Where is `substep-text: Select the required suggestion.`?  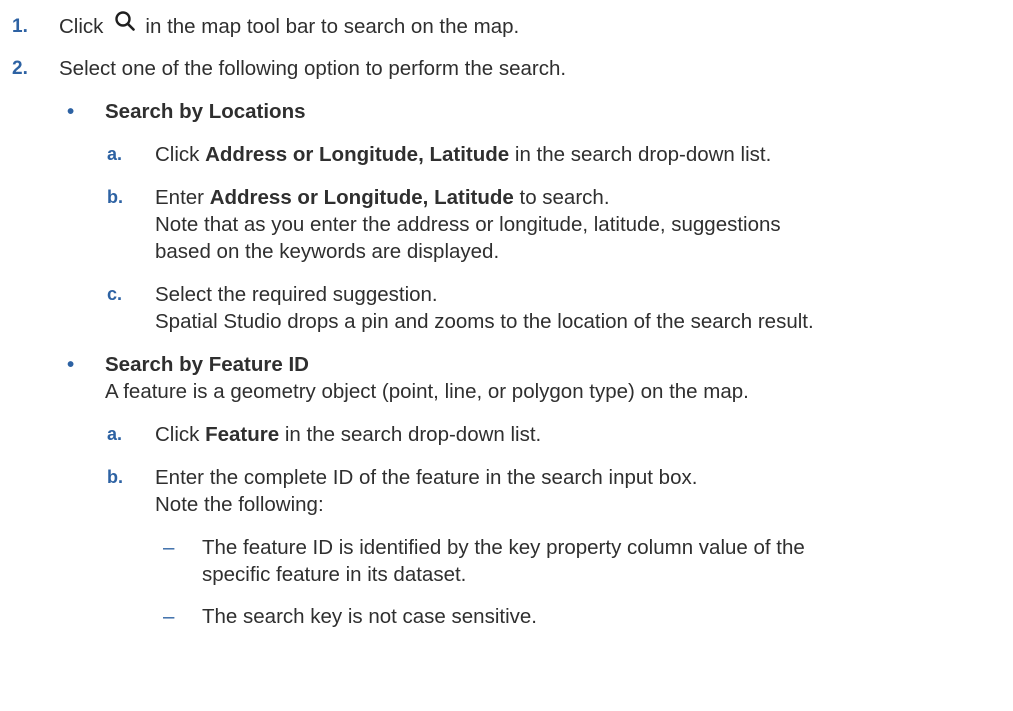
substep-text: Select the required suggestion. is located at coordinates (296, 294).